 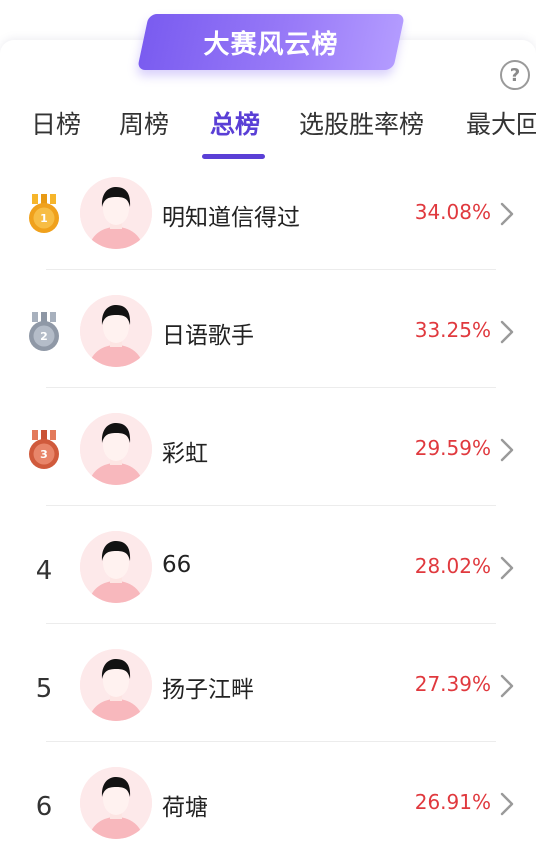 I want to click on return-rate: 26.91%, so click(x=452, y=802).